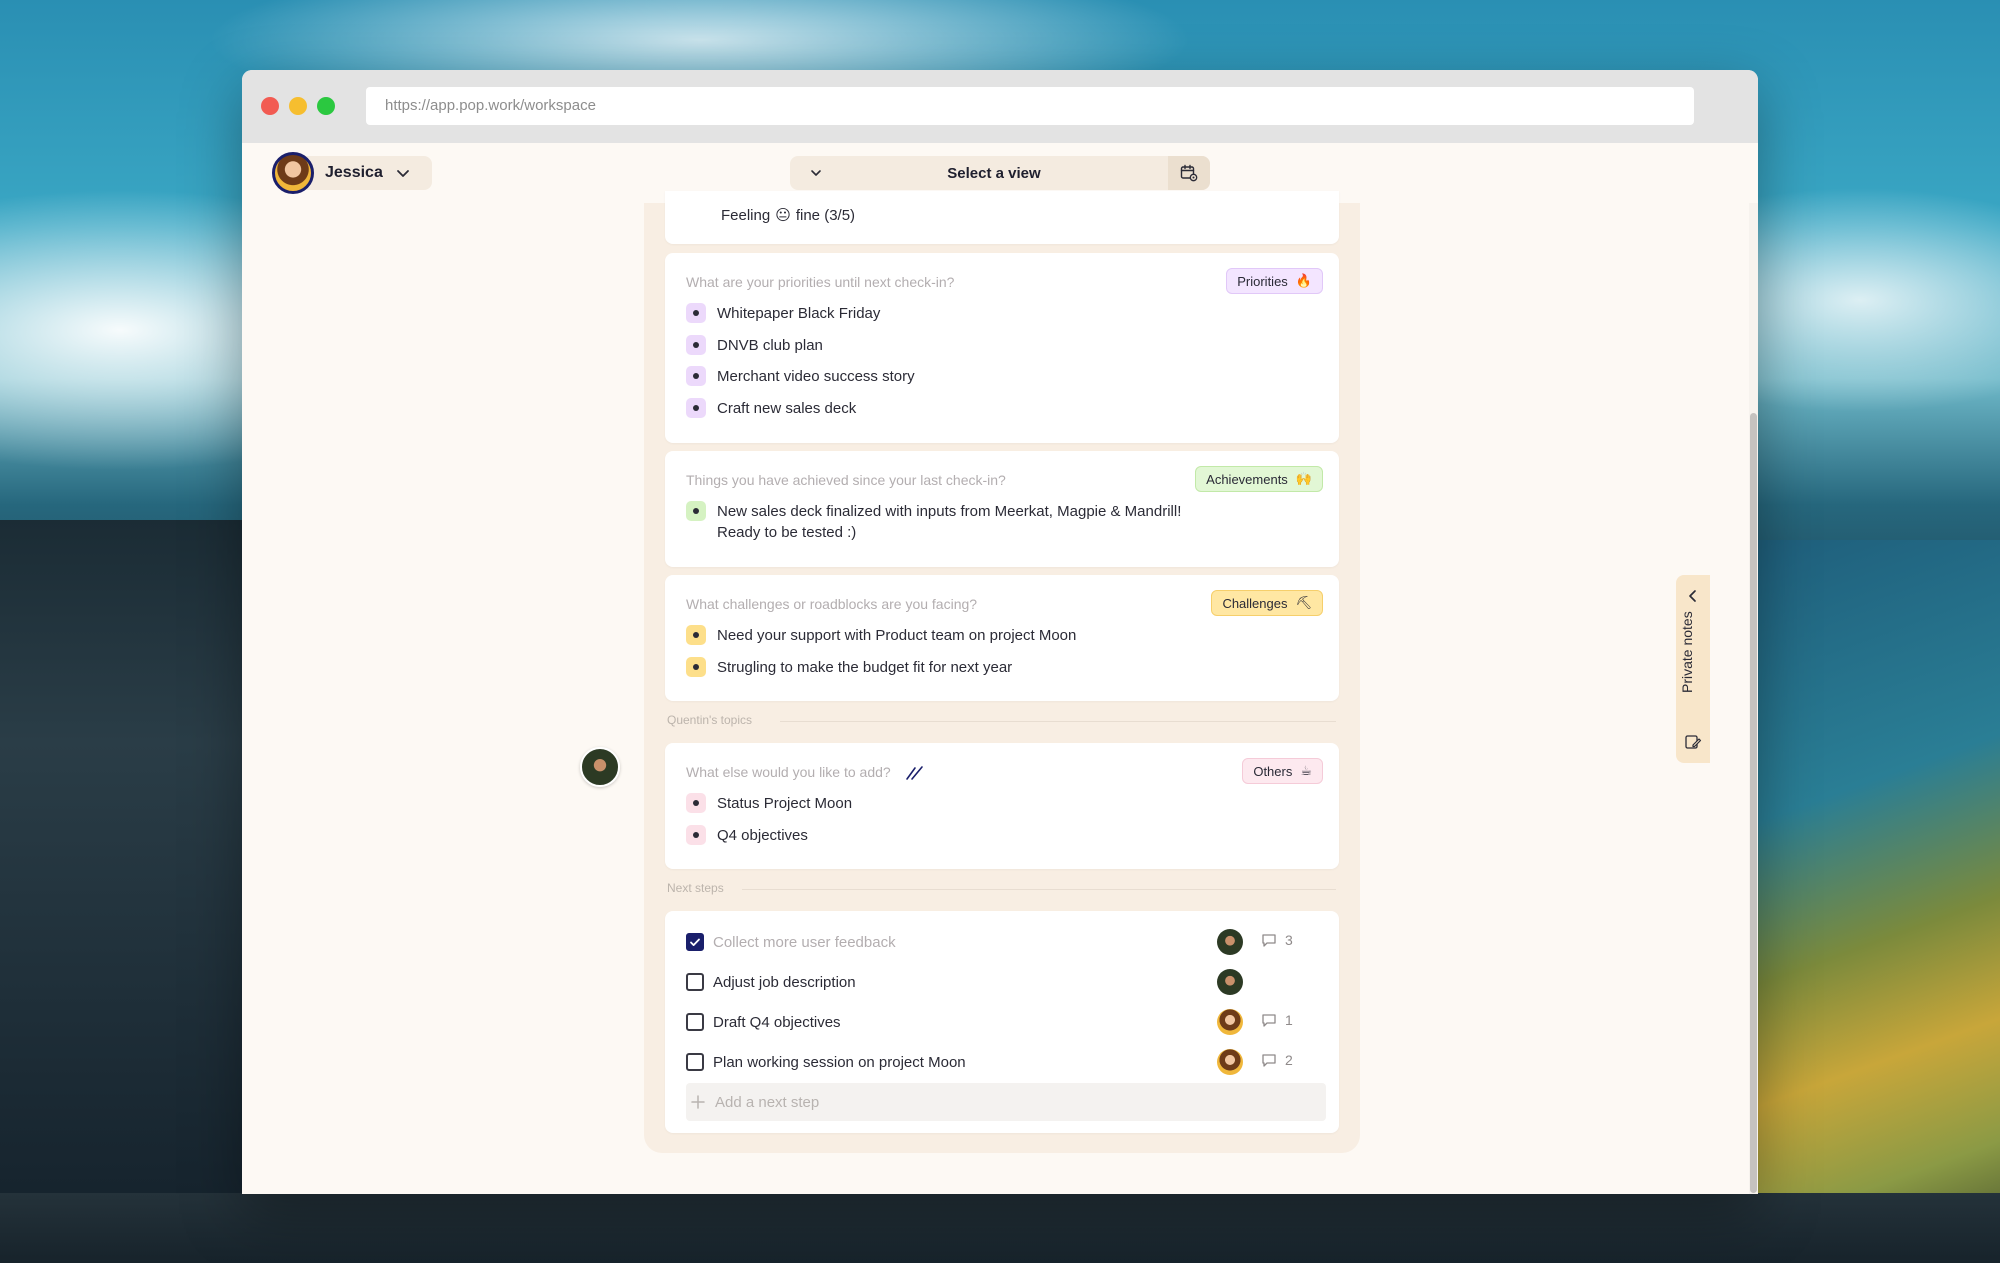 The height and width of the screenshot is (1263, 2000). Describe the element at coordinates (799, 313) in the screenshot. I see `list-item-label: Whitepaper Black Friday` at that location.